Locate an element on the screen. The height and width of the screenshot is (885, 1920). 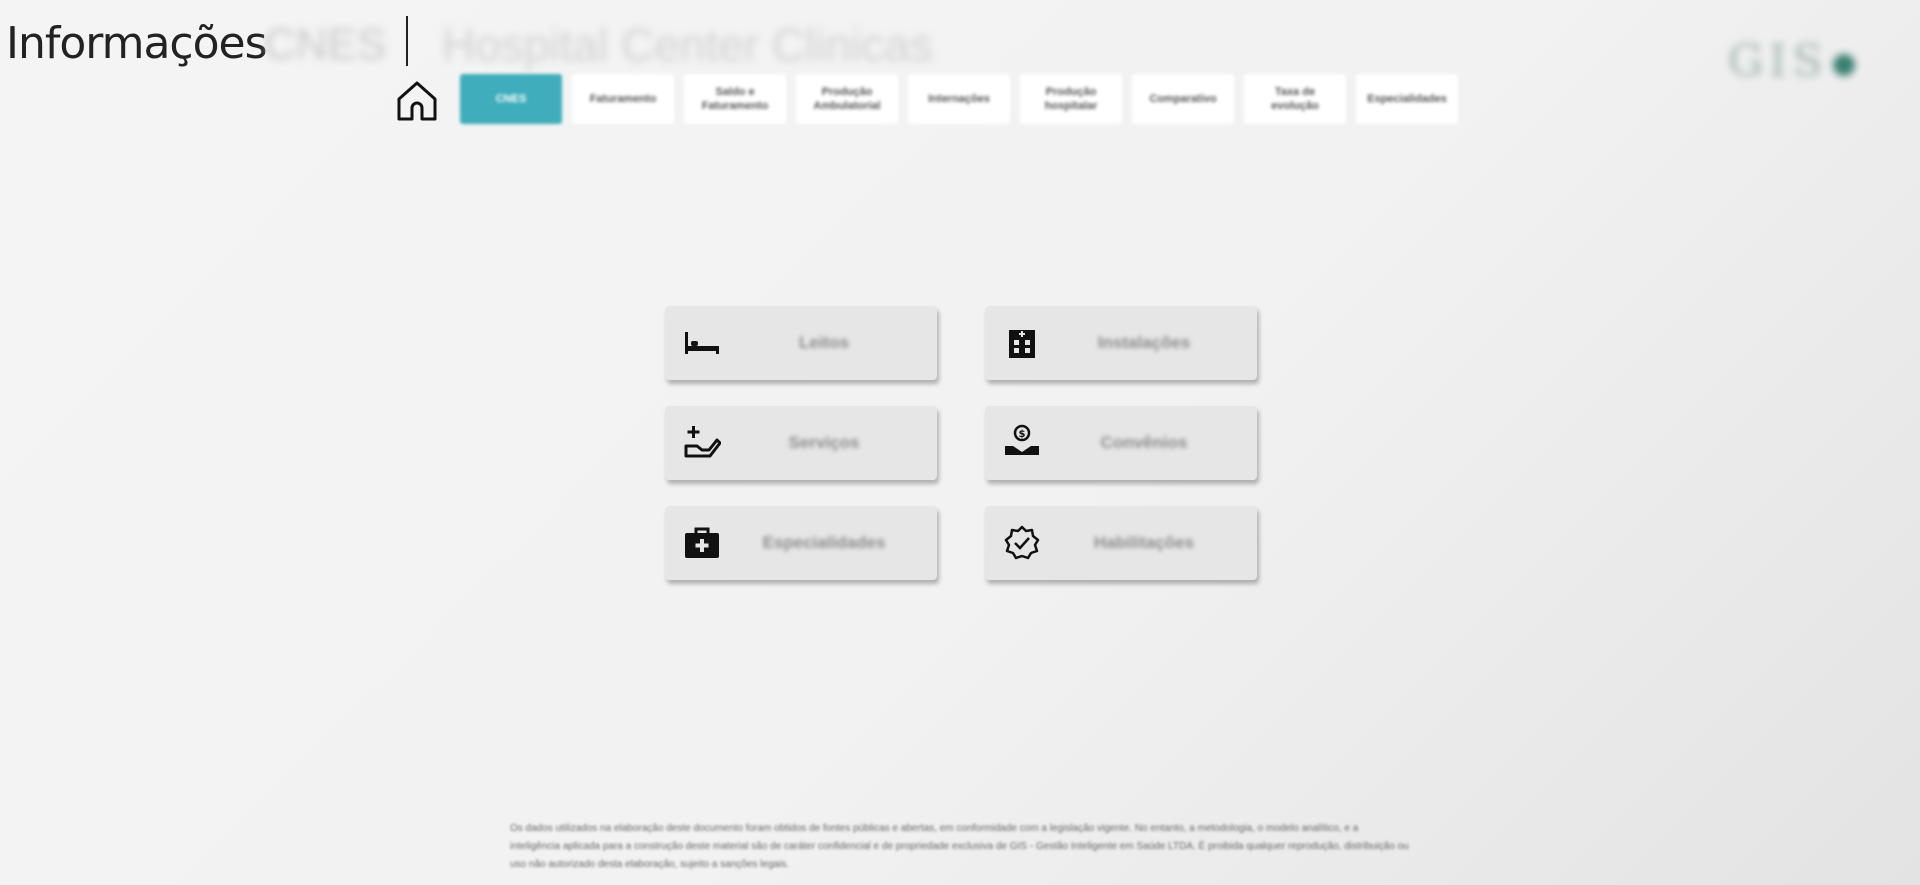
tab-faturamento: Faturamento is located at coordinates (623, 99).